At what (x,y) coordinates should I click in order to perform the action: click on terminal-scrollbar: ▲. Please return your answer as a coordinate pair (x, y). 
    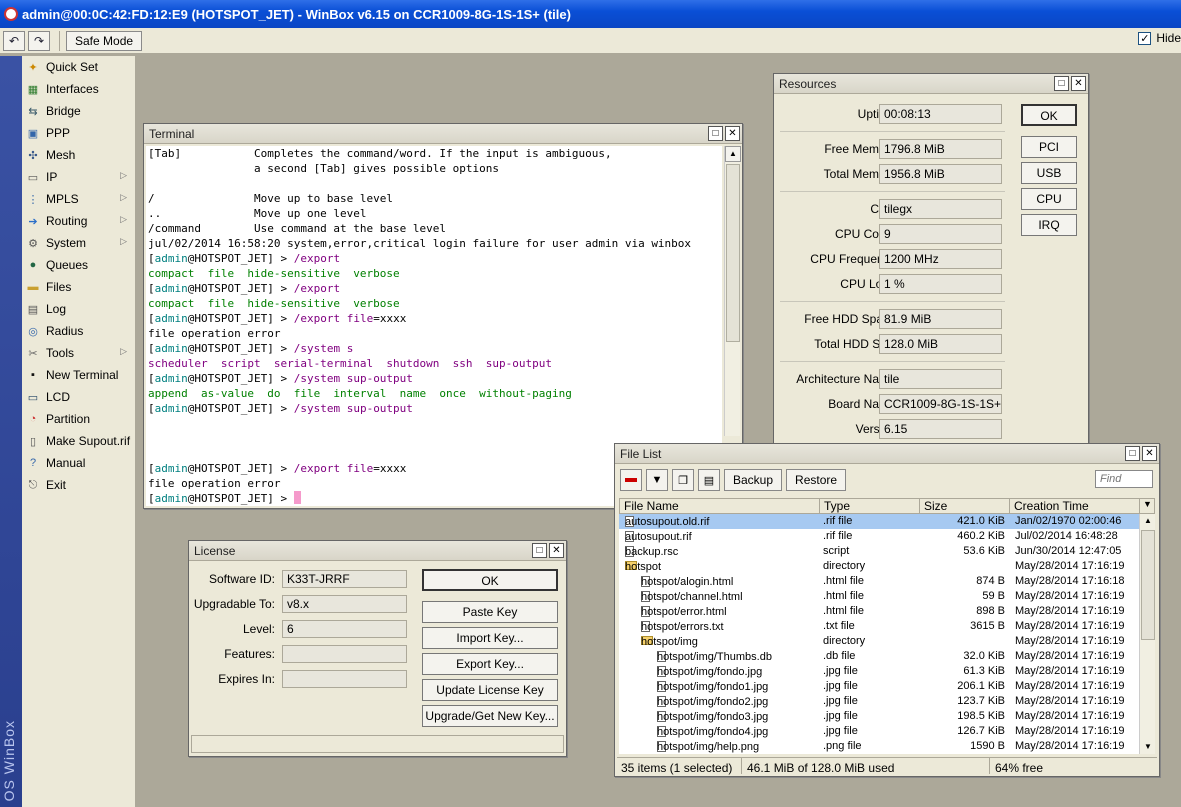
    Looking at the image, I should click on (732, 291).